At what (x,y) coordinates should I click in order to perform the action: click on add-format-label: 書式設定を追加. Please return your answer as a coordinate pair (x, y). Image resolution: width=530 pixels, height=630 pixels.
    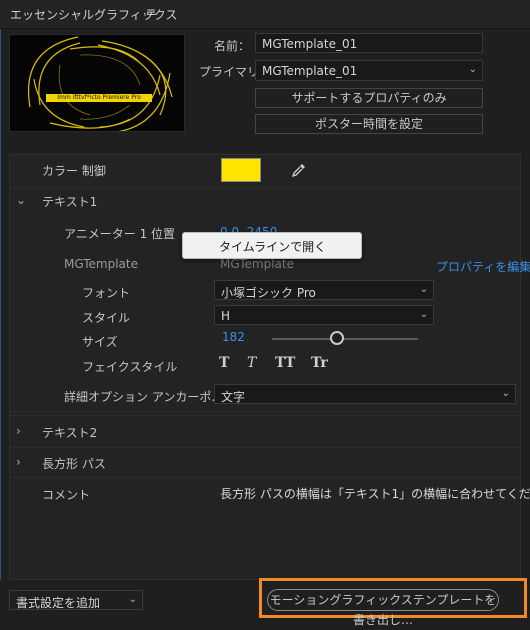
    Looking at the image, I should click on (58, 603).